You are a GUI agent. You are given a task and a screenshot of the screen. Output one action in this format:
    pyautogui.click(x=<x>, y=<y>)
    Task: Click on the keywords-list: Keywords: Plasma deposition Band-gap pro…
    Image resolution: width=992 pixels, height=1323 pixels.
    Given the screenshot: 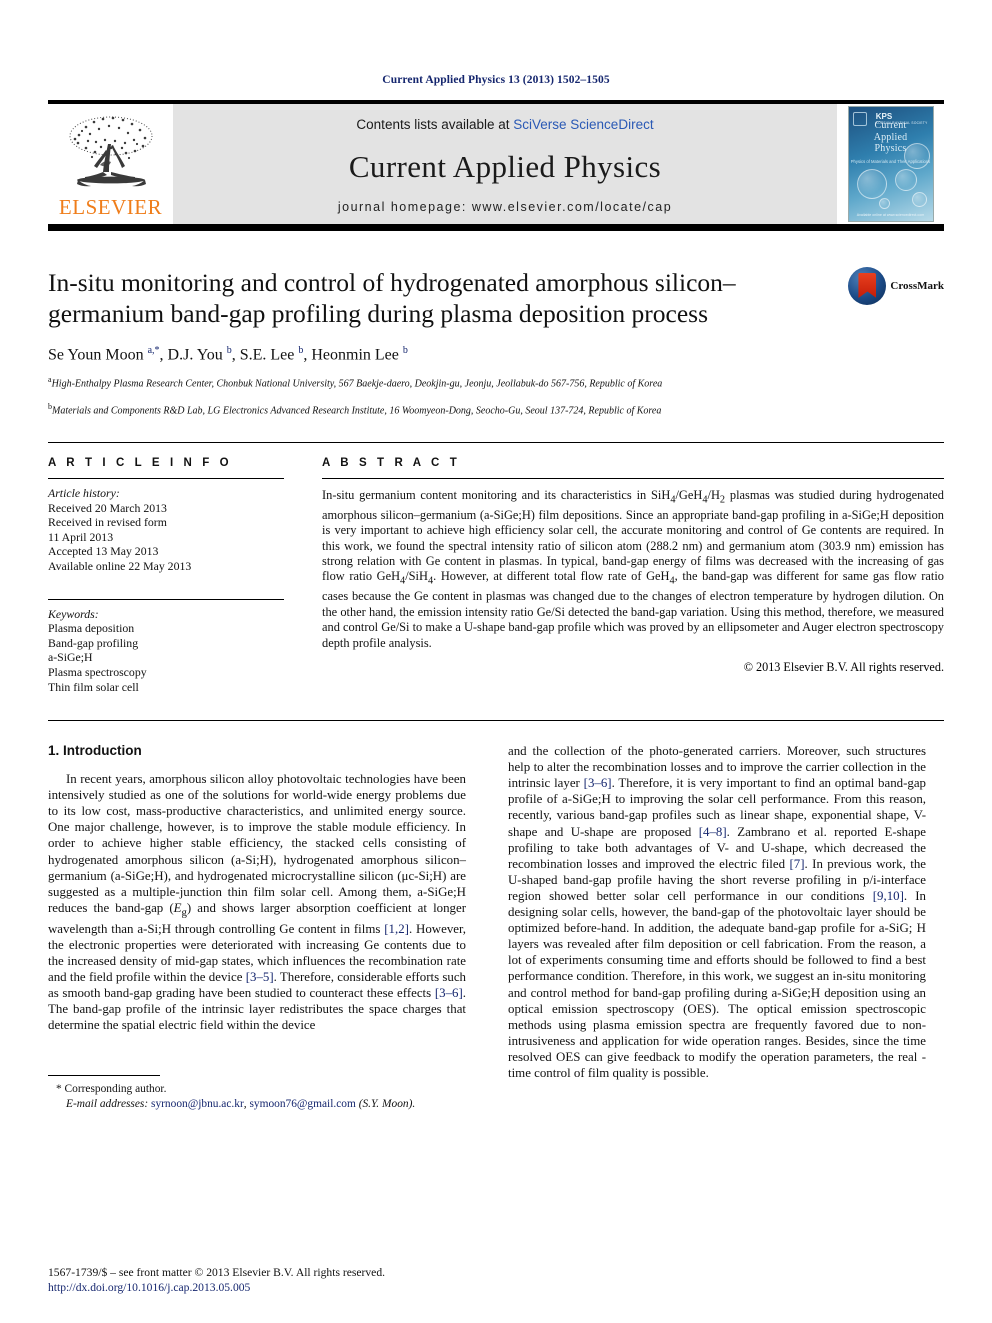 What is the action you would take?
    pyautogui.click(x=166, y=647)
    